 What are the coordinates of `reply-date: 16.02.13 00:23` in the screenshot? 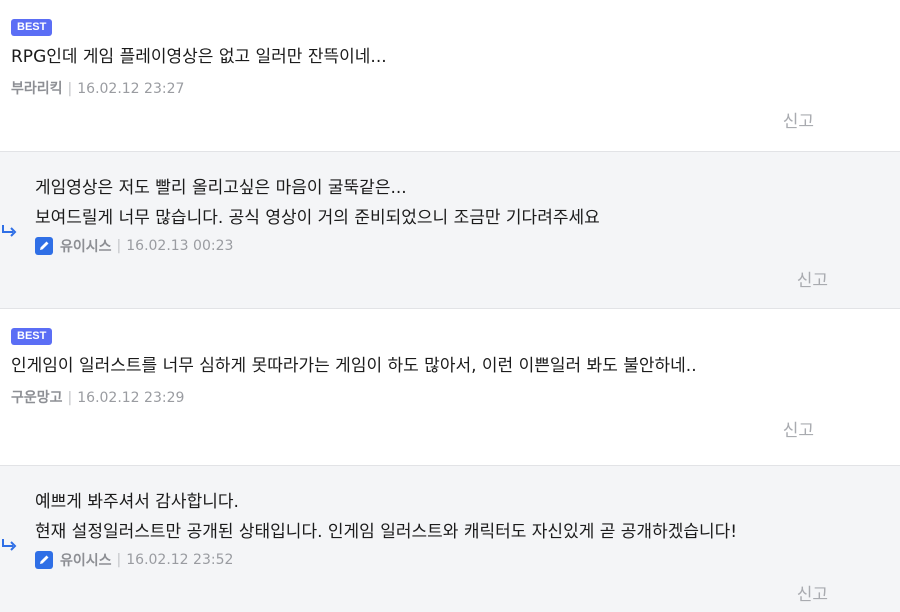 It's located at (180, 246).